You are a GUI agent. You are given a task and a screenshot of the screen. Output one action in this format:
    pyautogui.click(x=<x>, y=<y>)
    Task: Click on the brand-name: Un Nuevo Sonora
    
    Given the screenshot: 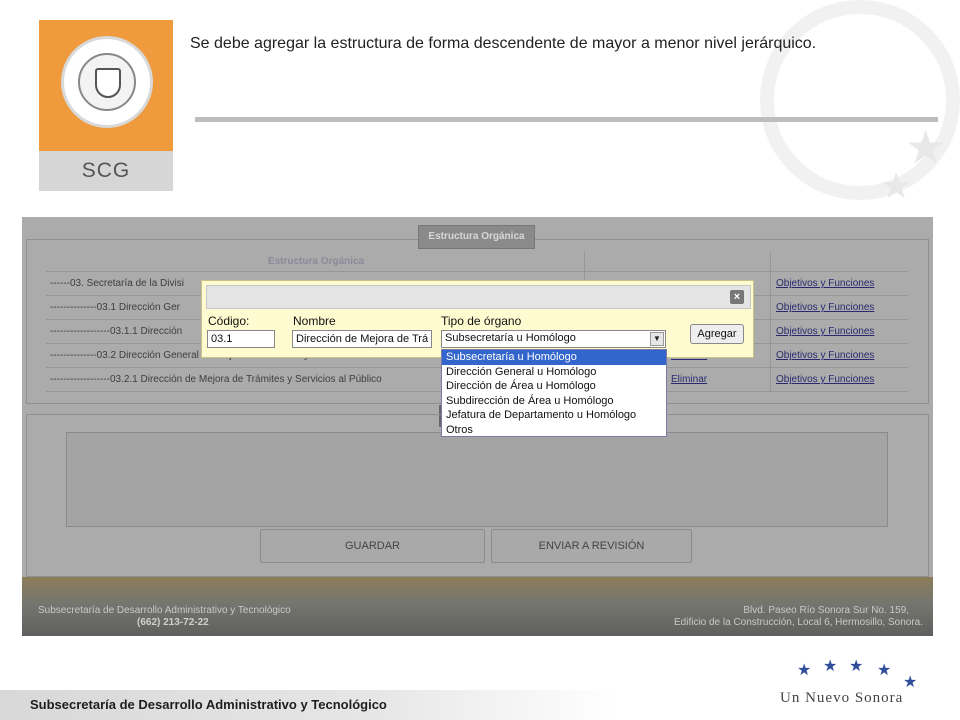 What is the action you would take?
    pyautogui.click(x=842, y=698)
    